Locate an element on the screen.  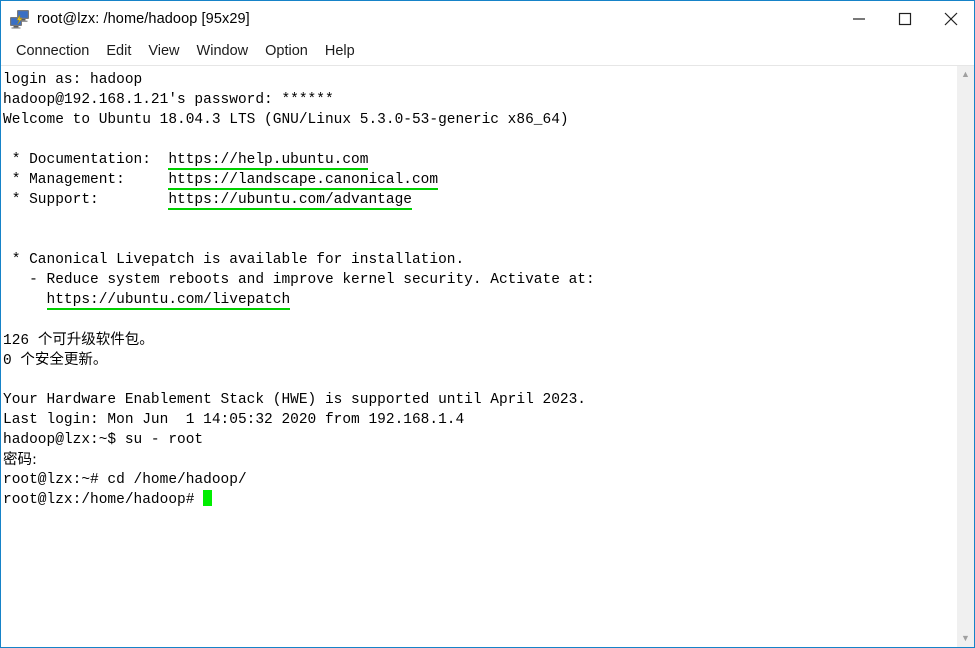
terminal-line: * Documentation: https://help.ubuntu.com is located at coordinates (479, 160).